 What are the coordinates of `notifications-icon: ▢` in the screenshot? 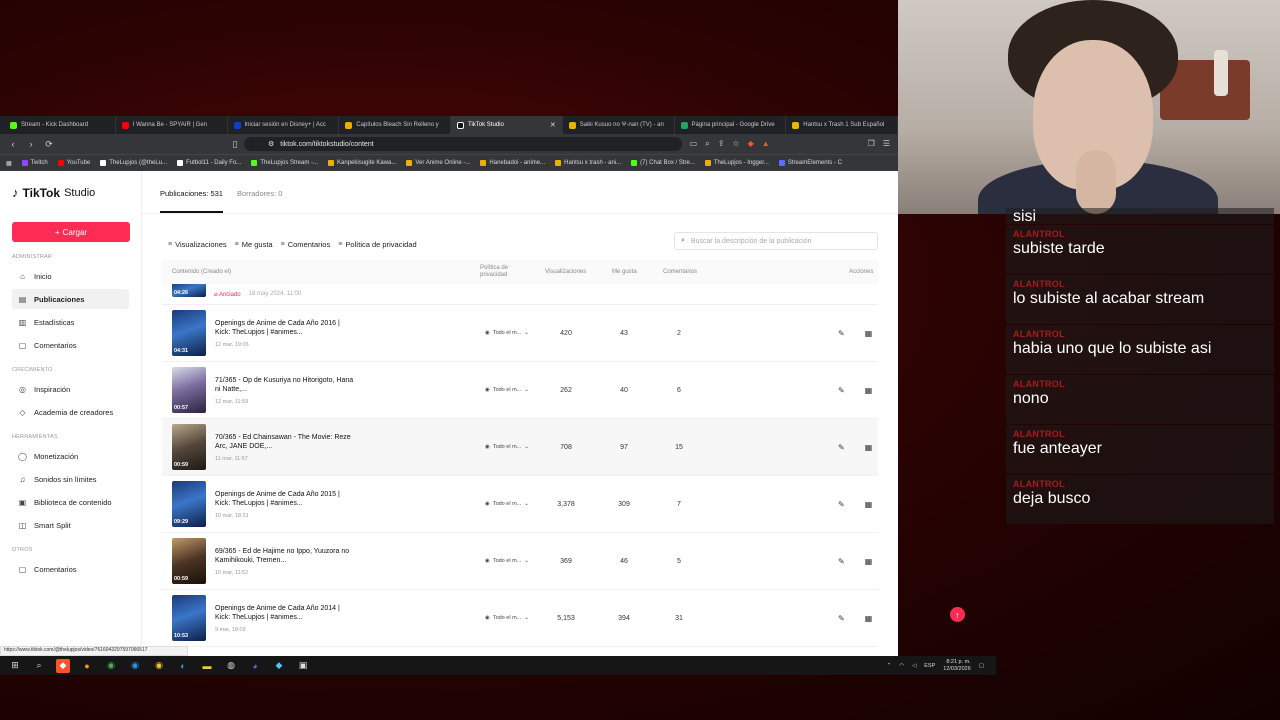 It's located at (981, 666).